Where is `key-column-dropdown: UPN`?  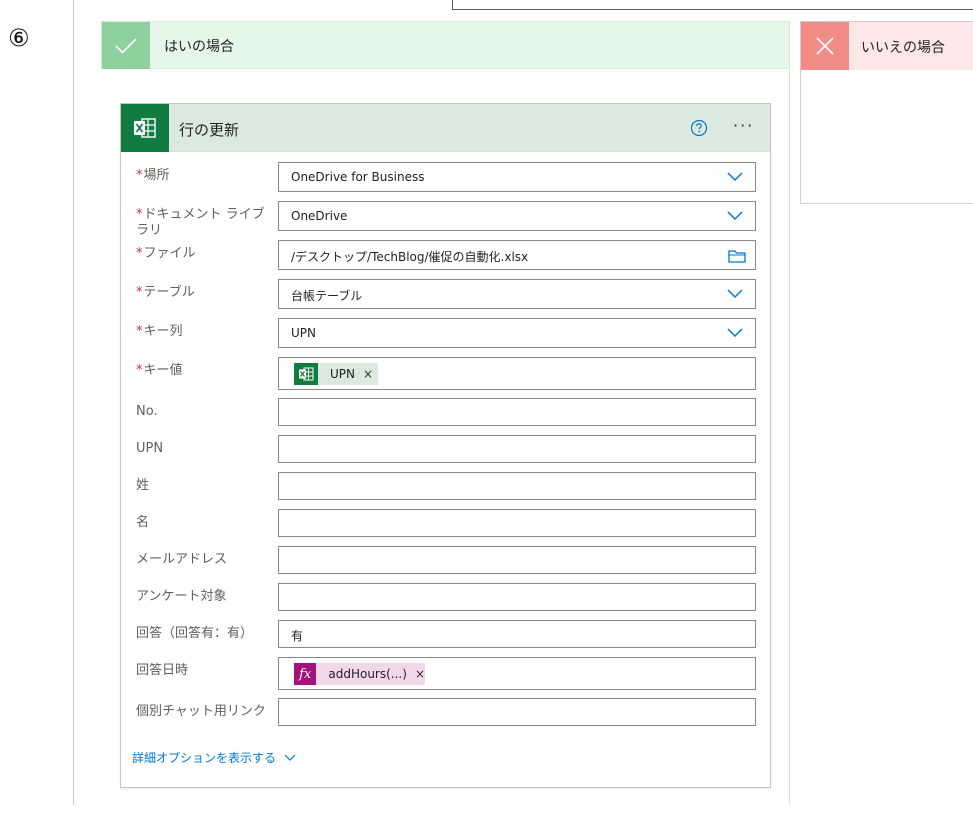
key-column-dropdown: UPN is located at coordinates (517, 333).